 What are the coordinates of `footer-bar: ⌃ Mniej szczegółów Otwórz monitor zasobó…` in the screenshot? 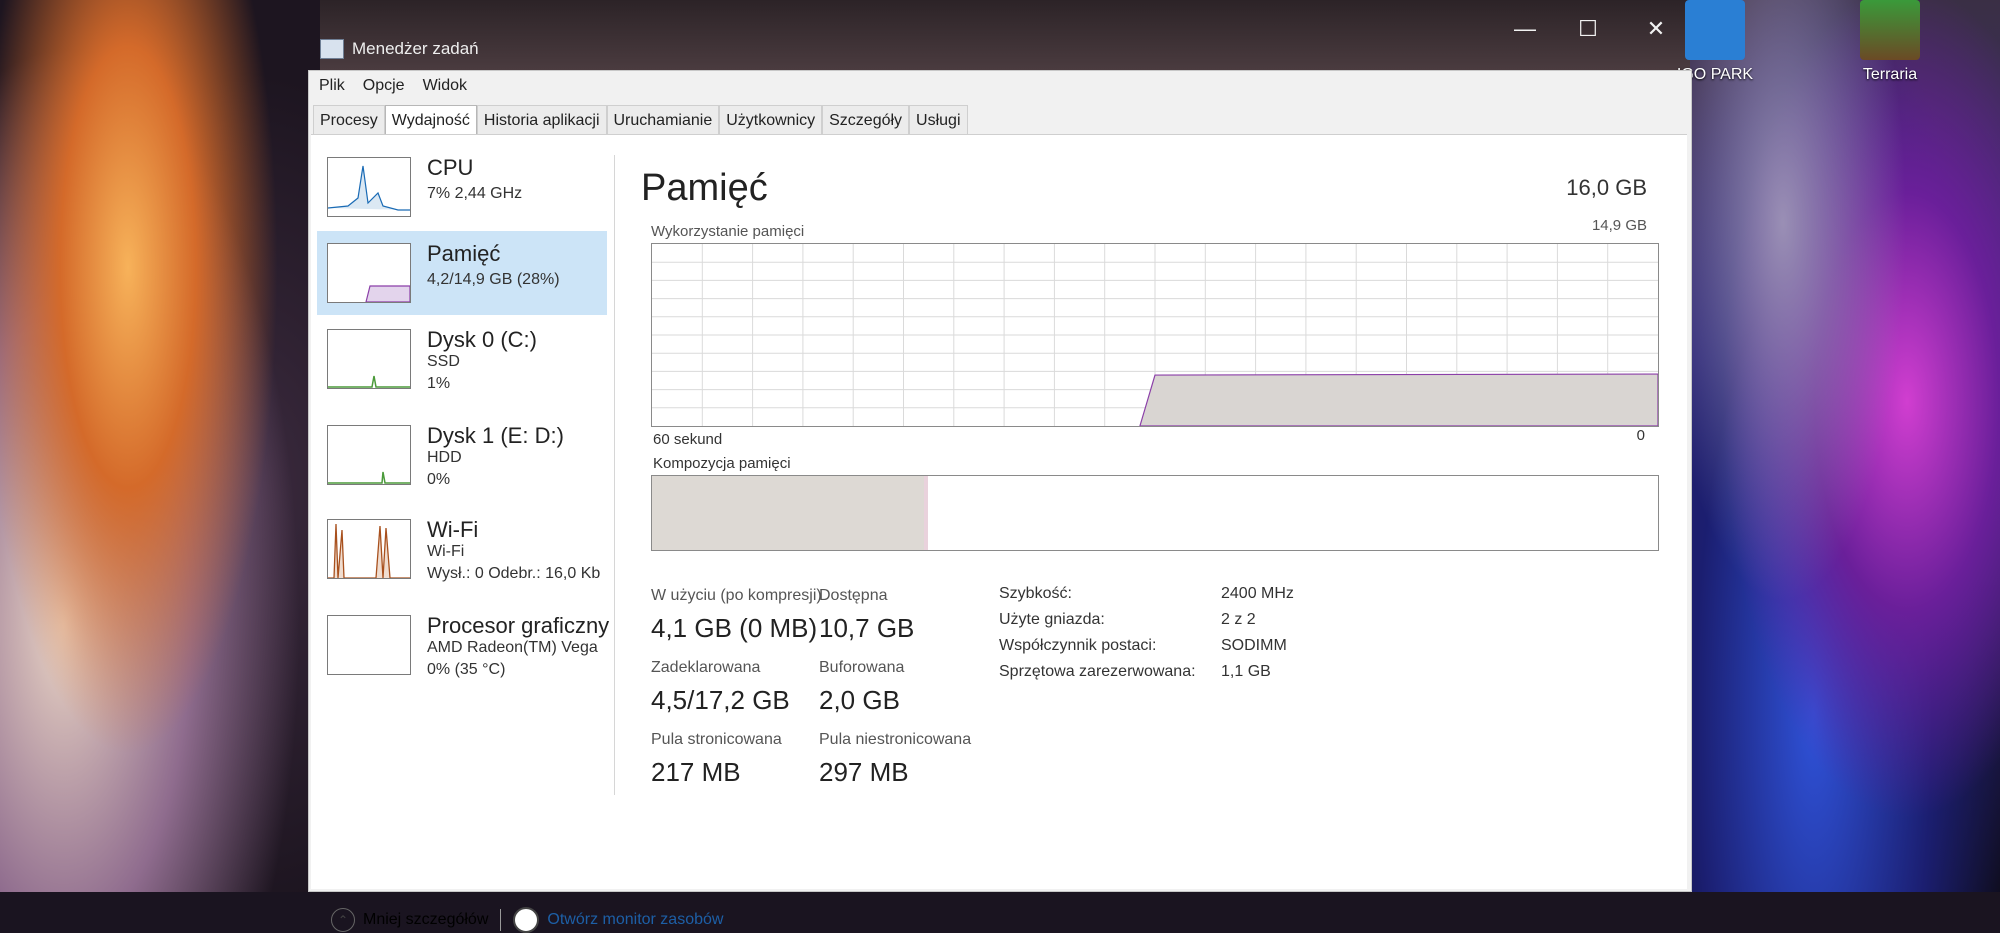 It's located at (527, 920).